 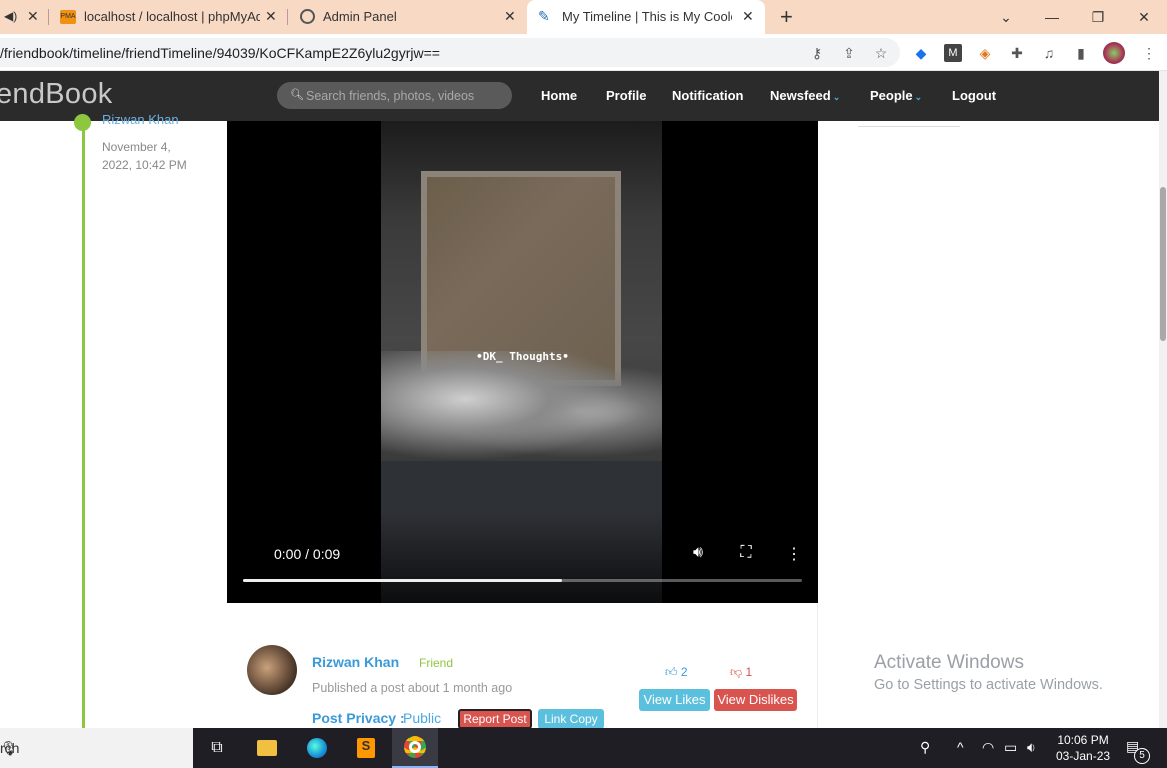 I want to click on window-close-button: ✕, so click(x=1144, y=17).